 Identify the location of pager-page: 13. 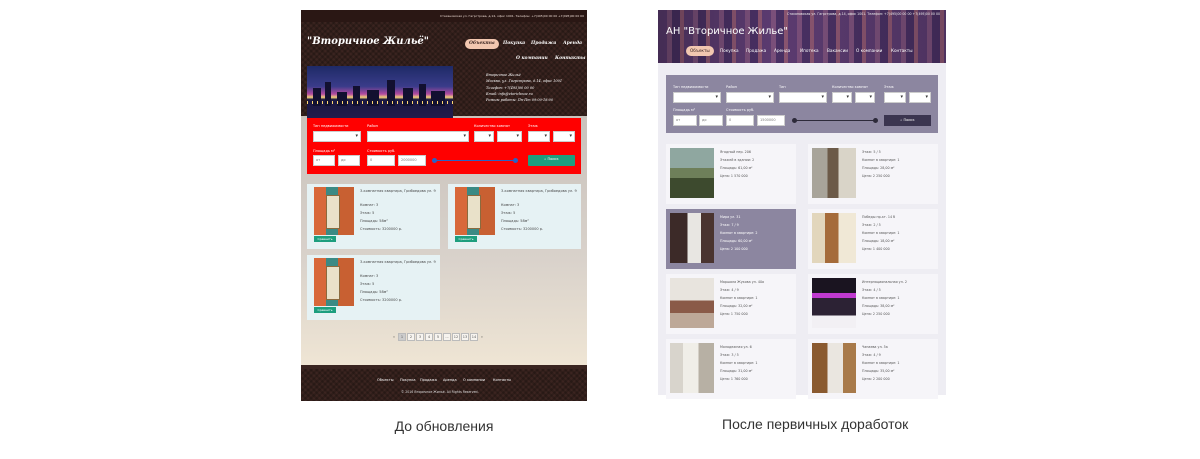
(465, 337).